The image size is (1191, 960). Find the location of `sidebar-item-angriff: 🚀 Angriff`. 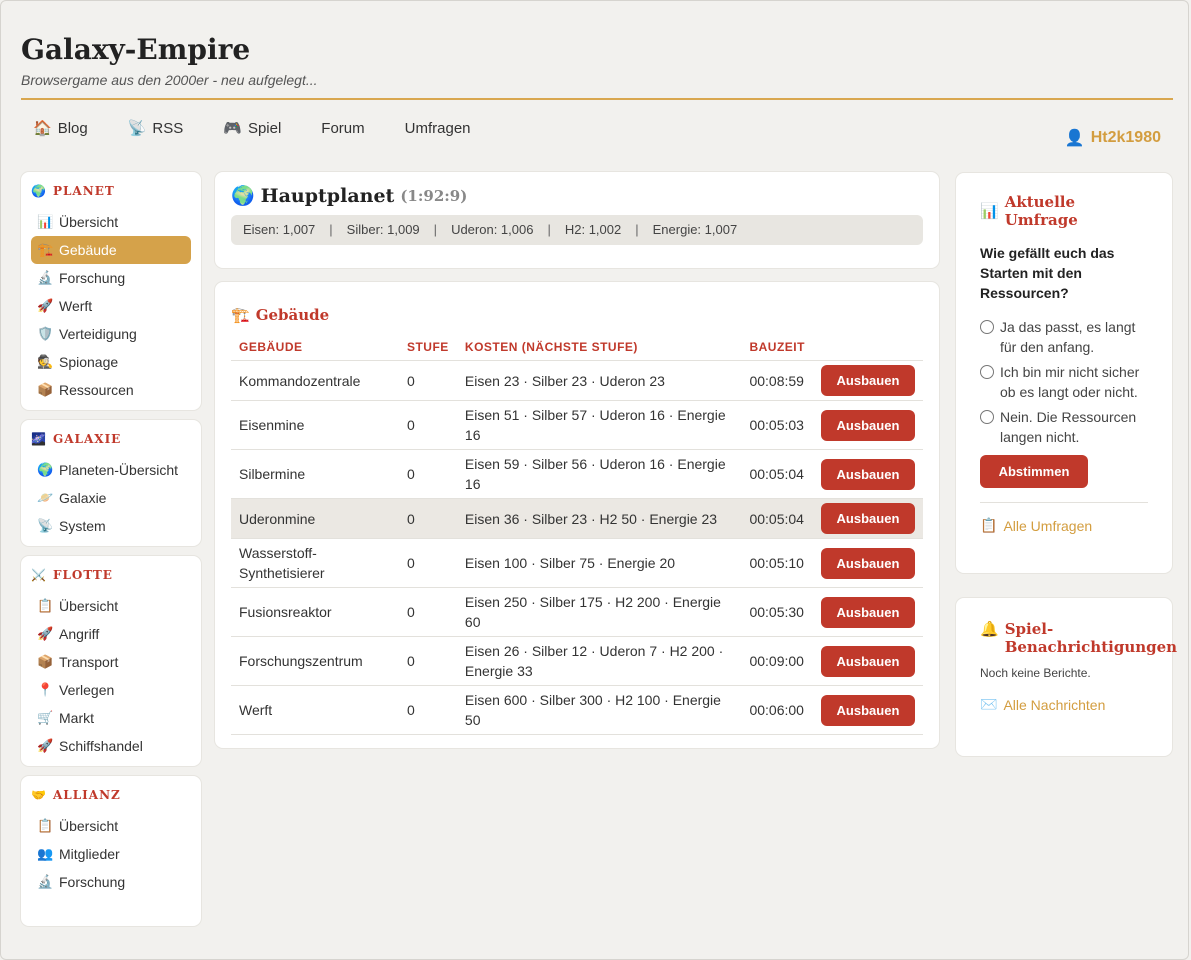

sidebar-item-angriff: 🚀 Angriff is located at coordinates (111, 634).